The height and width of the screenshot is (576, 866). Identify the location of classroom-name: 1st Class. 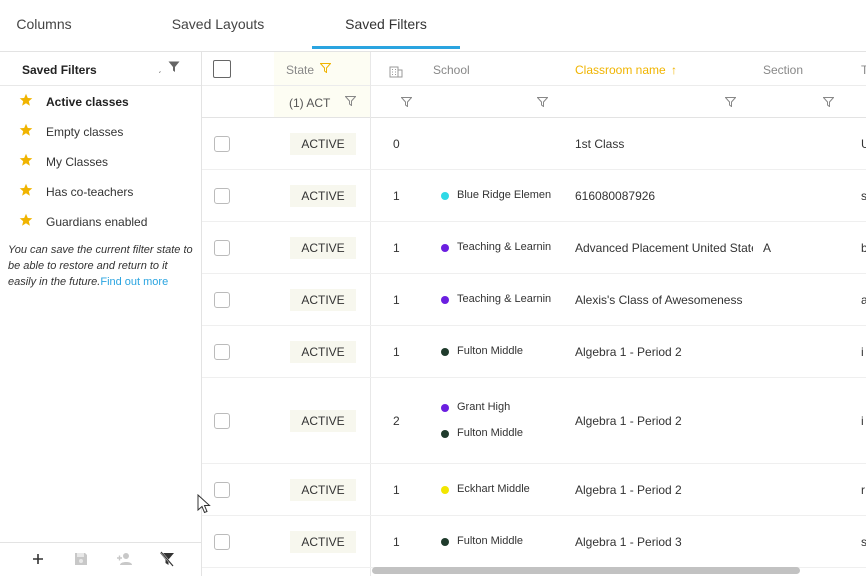
(600, 144).